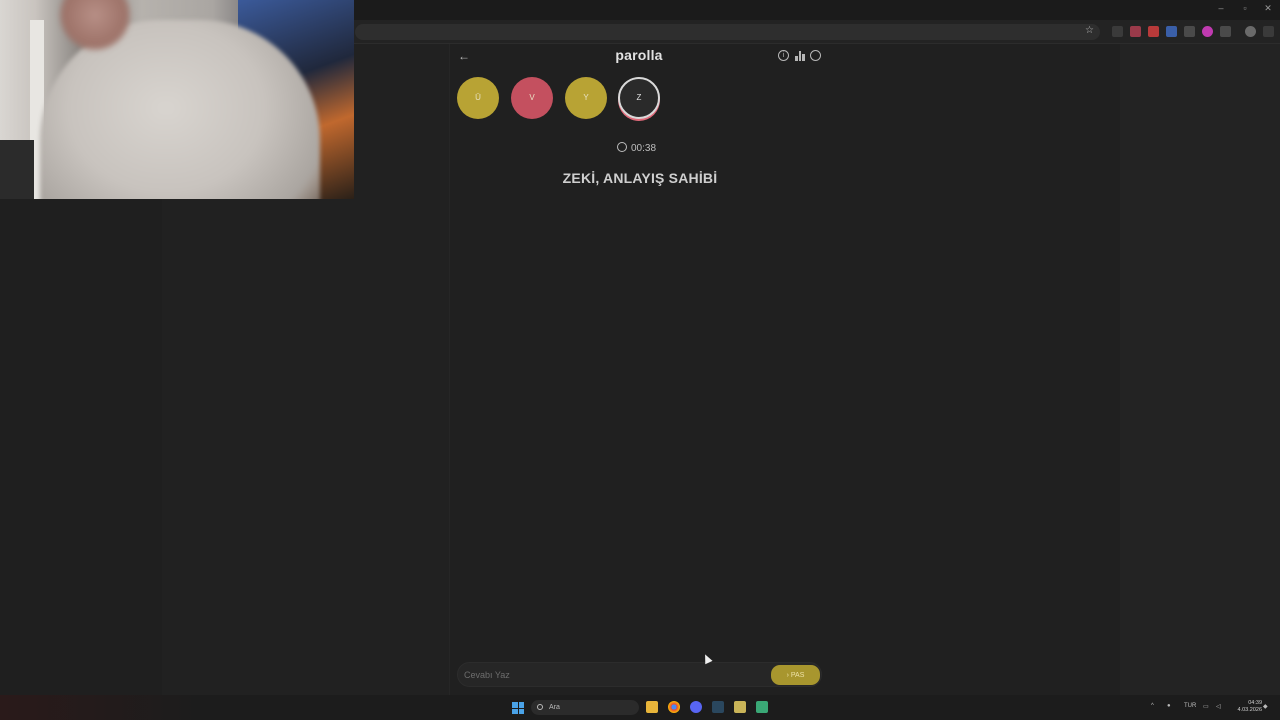 This screenshot has width=1280, height=720. What do you see at coordinates (795, 675) in the screenshot?
I see `pass-button: › PAS` at bounding box center [795, 675].